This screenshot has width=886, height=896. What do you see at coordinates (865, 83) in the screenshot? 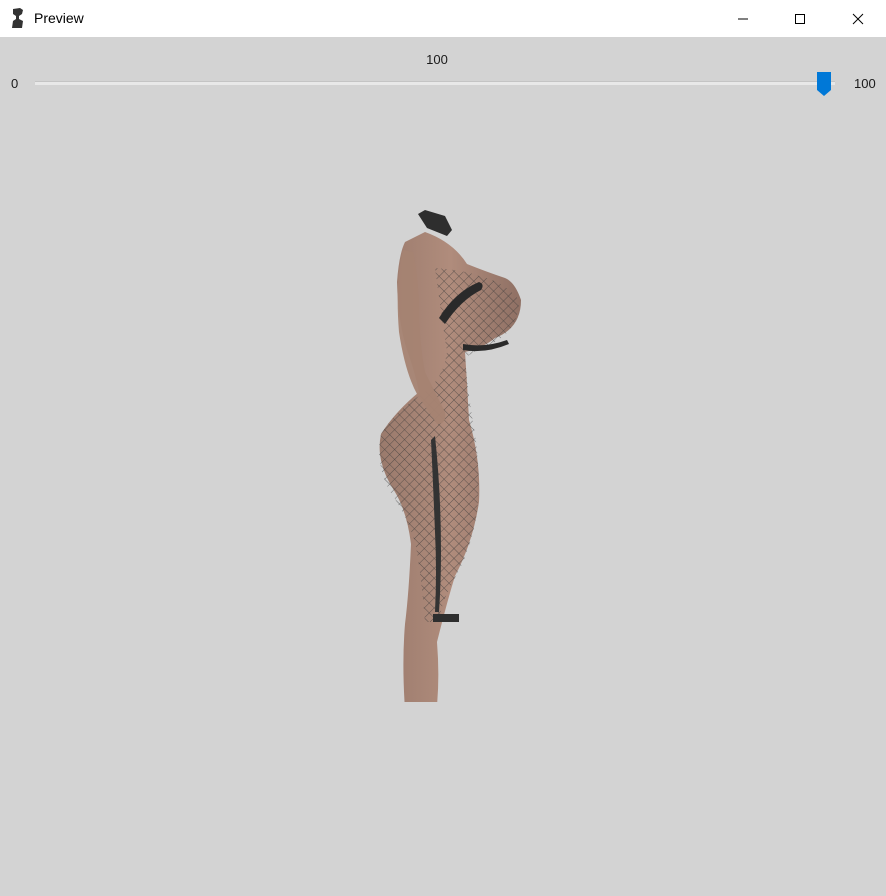
I see `slider-max-label: 100` at bounding box center [865, 83].